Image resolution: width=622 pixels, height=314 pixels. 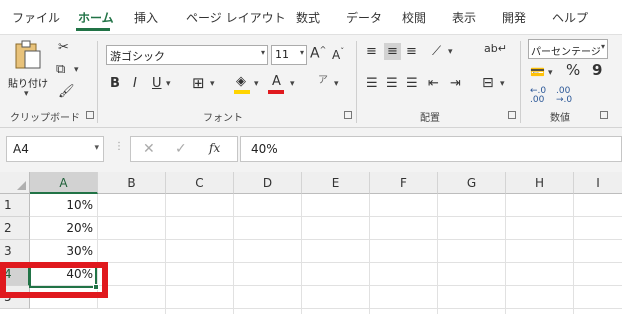 I want to click on font-size-select: 11 ▾, so click(x=289, y=55).